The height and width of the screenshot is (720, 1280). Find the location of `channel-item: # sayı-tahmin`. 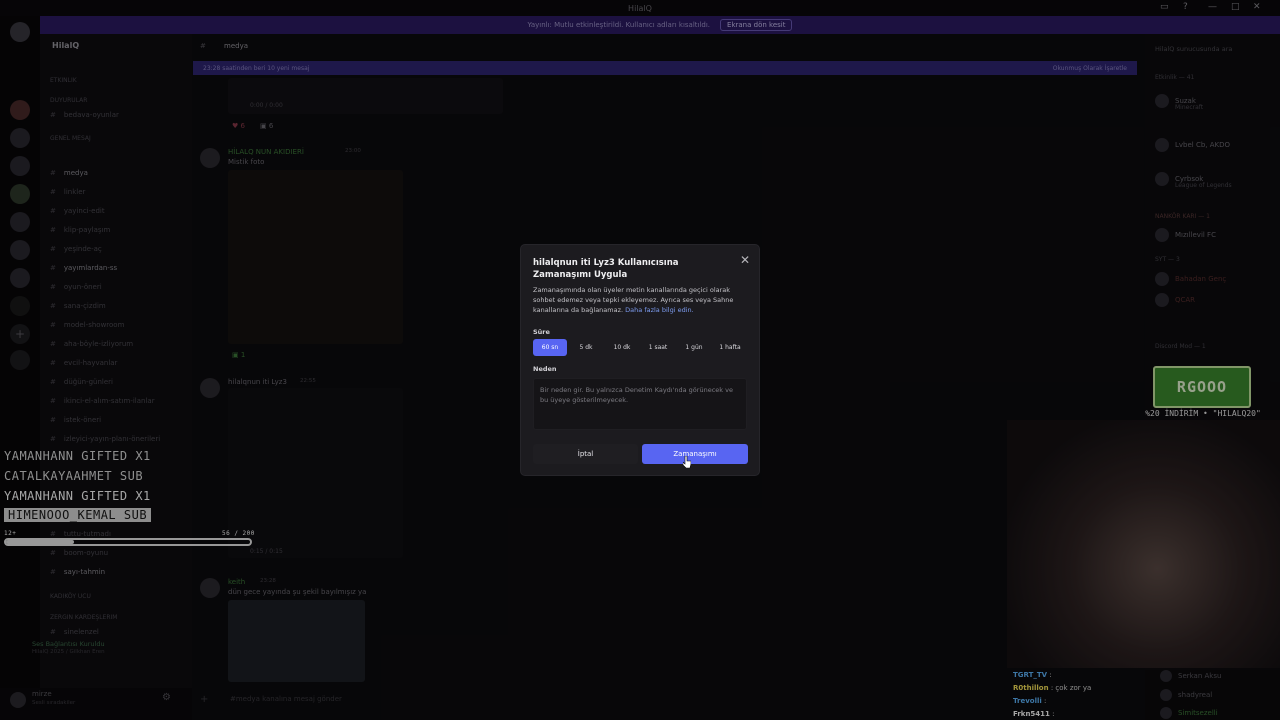

channel-item: # sayı-tahmin is located at coordinates (77, 572).